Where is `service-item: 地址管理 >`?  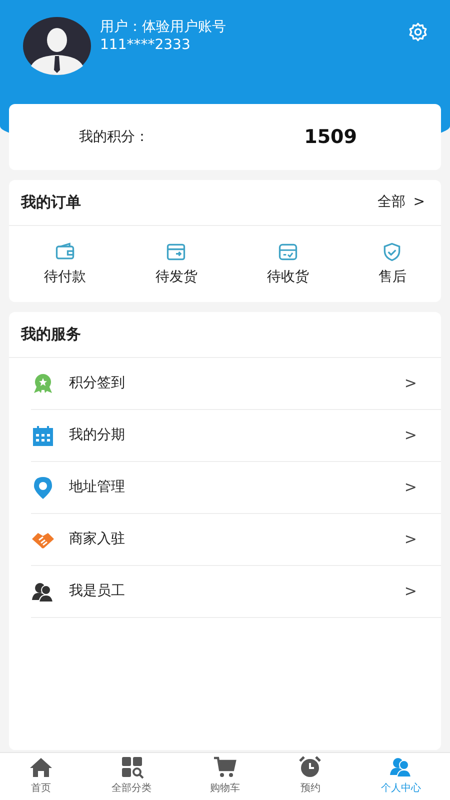 service-item: 地址管理 > is located at coordinates (236, 488).